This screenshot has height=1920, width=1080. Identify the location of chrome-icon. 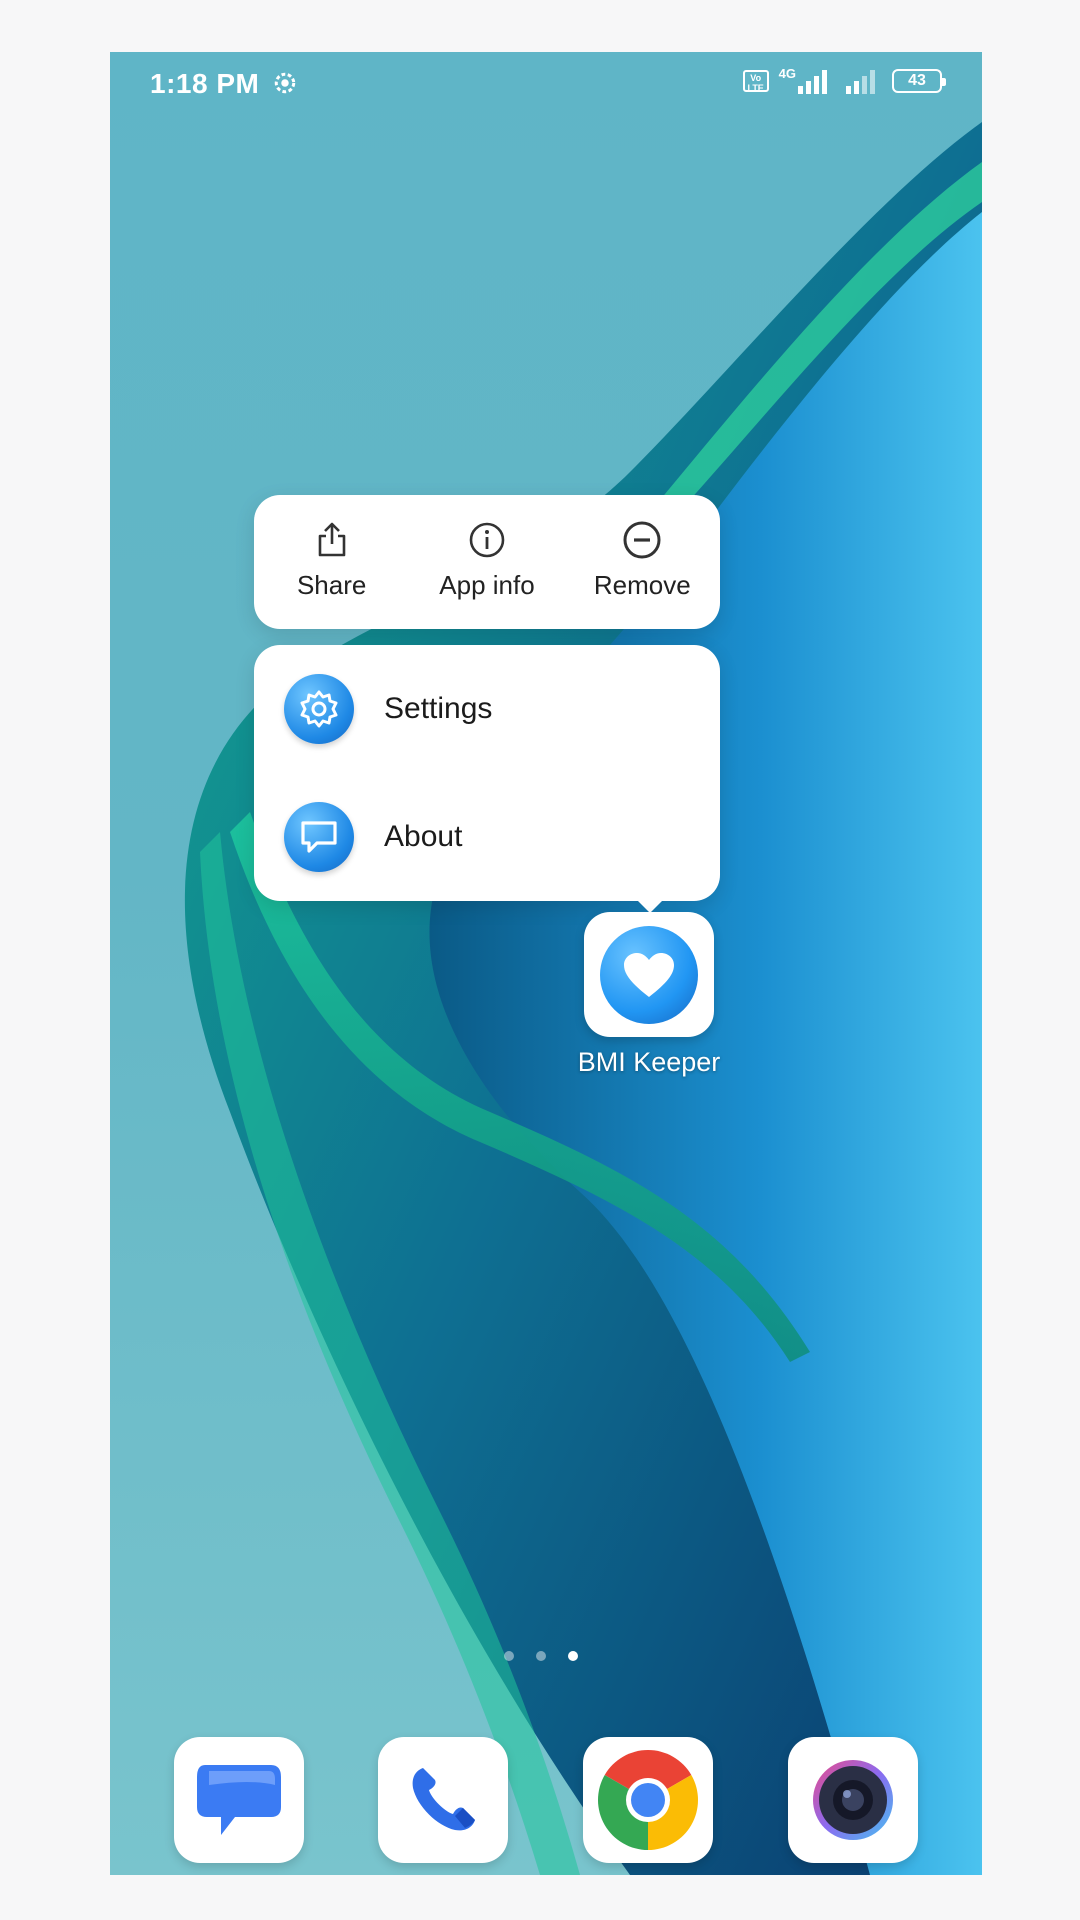
(648, 1800).